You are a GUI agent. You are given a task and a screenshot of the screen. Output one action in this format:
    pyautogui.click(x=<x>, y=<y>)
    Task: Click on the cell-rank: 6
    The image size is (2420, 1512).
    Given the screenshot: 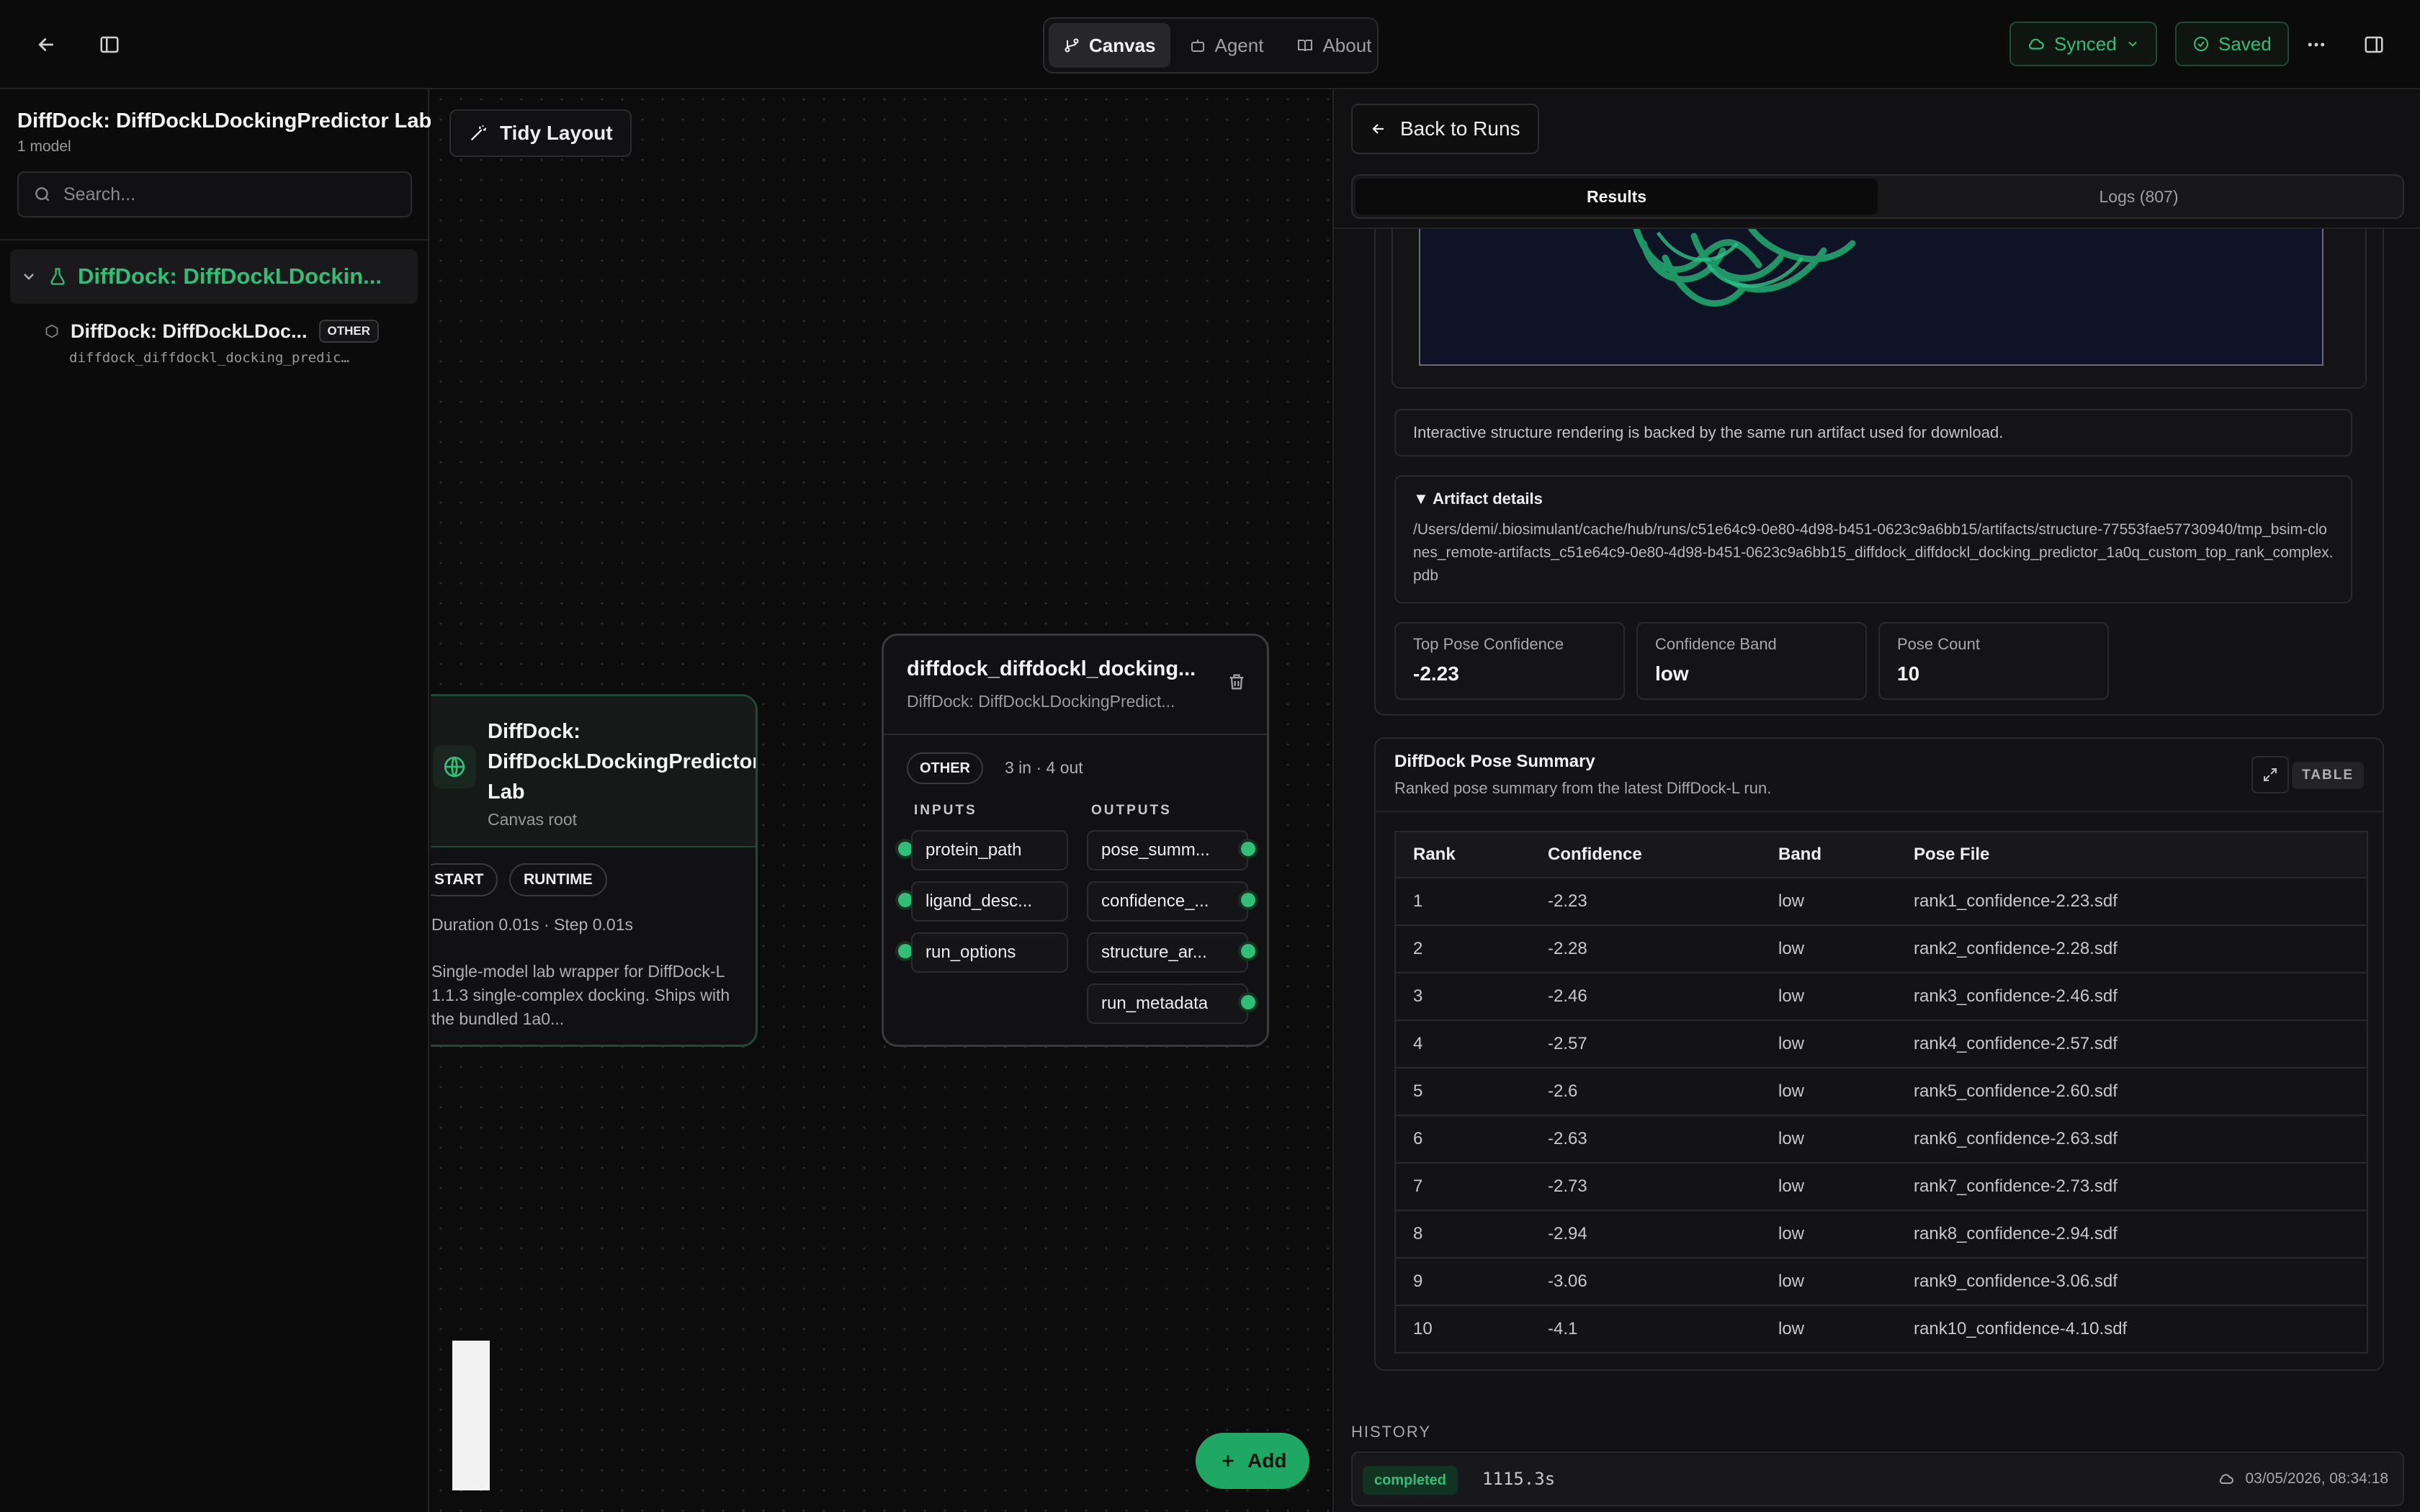 What is the action you would take?
    pyautogui.click(x=1463, y=1139)
    